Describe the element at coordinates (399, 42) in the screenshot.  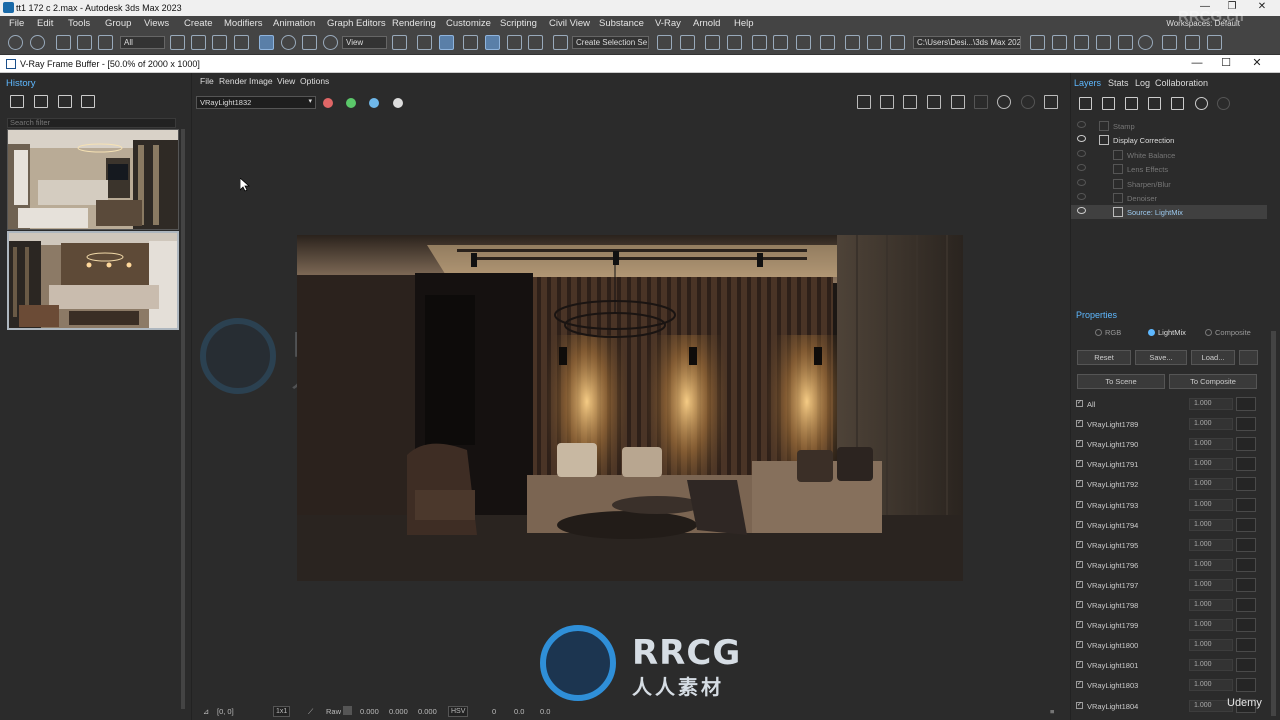
I see `pivot-center-icon` at that location.